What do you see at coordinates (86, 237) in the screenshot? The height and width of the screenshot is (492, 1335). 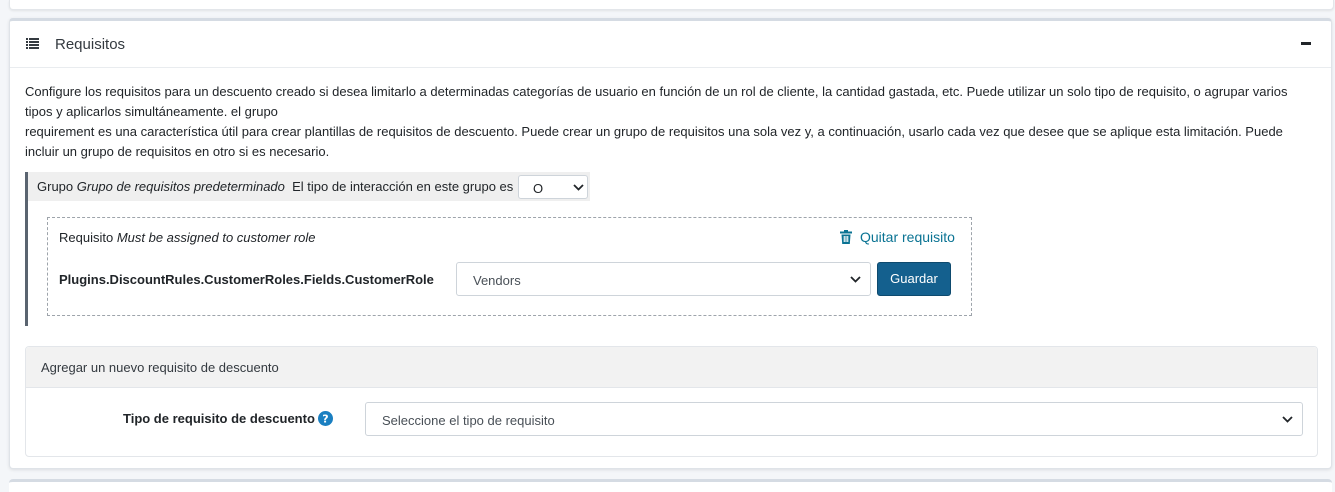 I see `requirement-prefix: Requisito` at bounding box center [86, 237].